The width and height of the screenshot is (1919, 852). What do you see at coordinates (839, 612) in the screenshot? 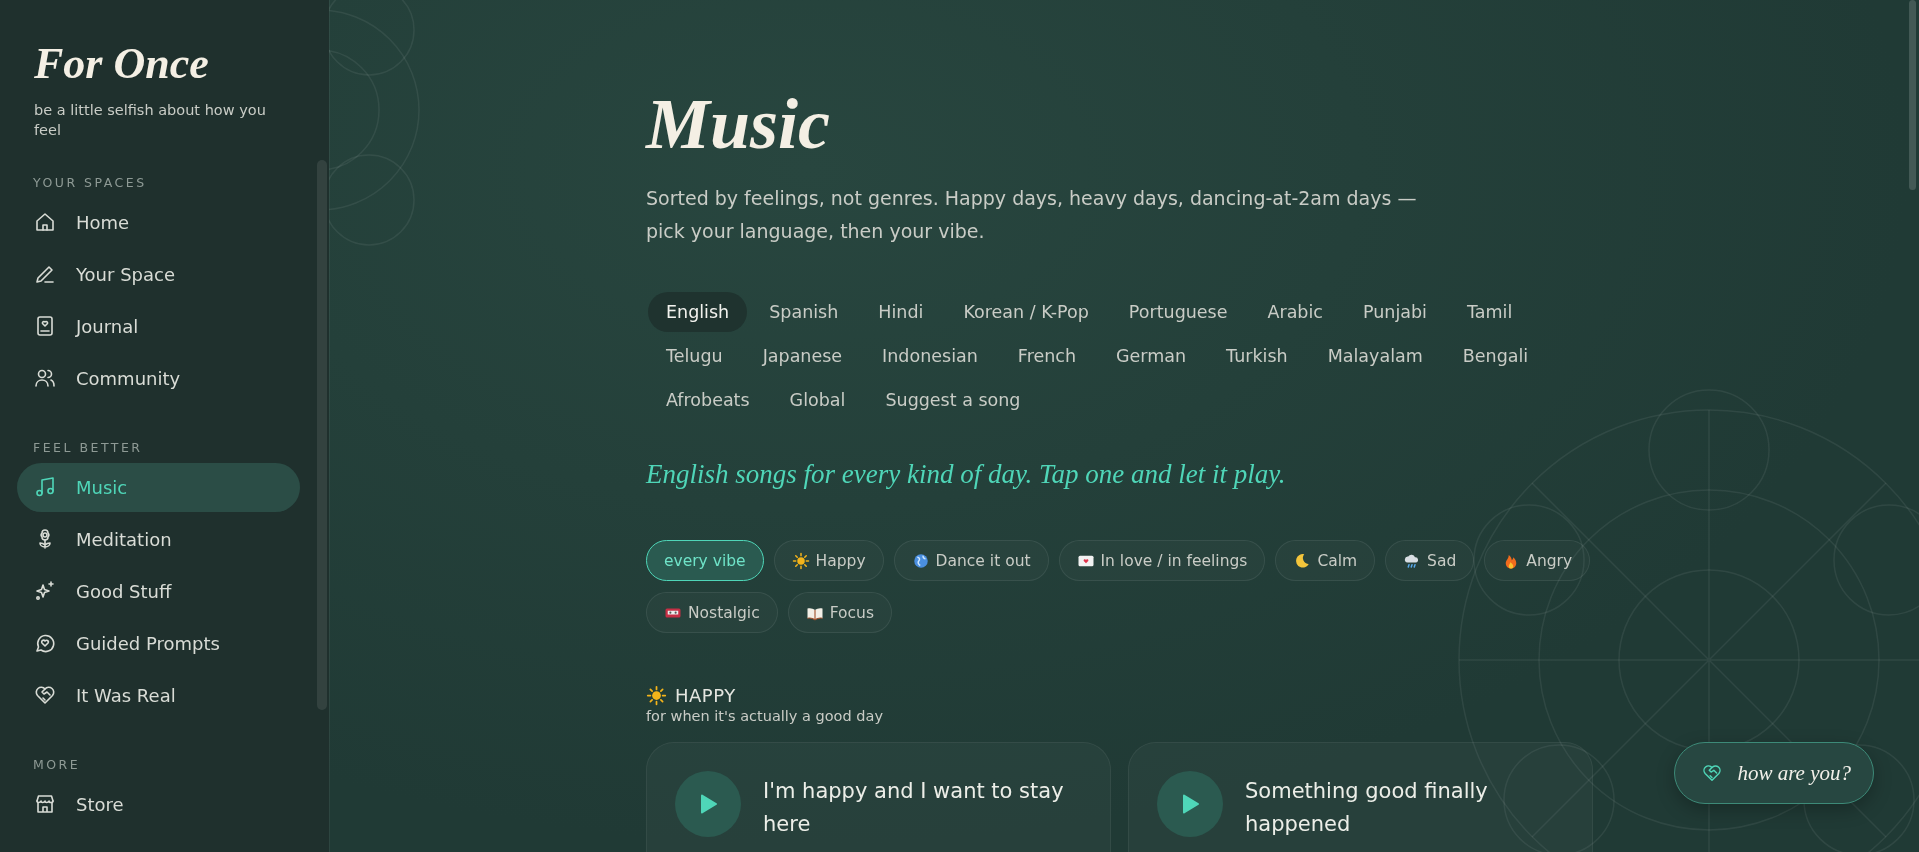
I see `mood-filter-chip: Focus` at bounding box center [839, 612].